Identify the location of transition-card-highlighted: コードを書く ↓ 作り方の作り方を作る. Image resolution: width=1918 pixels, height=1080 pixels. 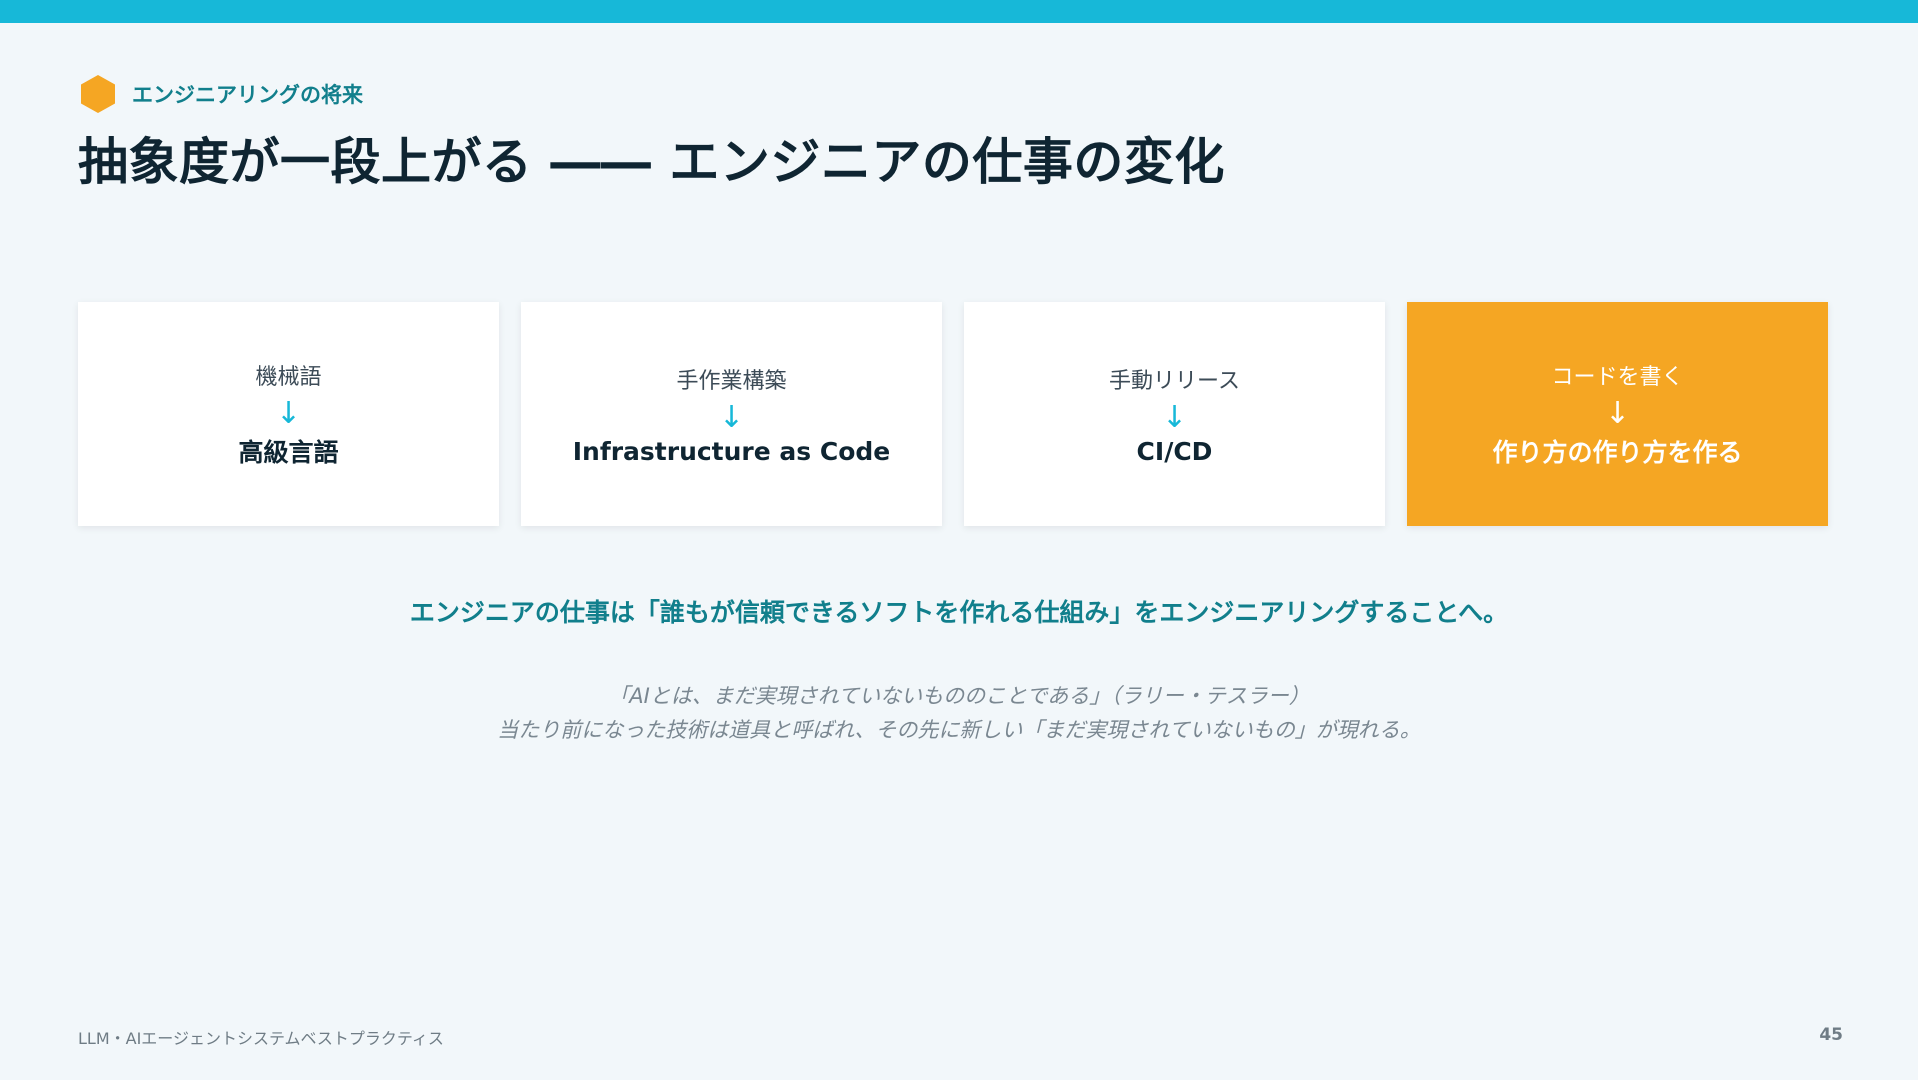
(1617, 414).